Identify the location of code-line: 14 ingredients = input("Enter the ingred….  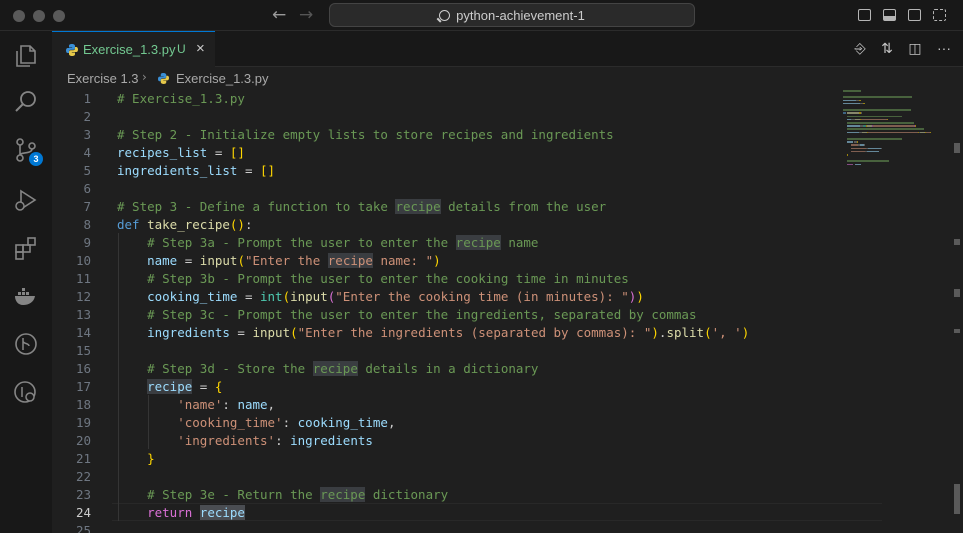
(507, 333).